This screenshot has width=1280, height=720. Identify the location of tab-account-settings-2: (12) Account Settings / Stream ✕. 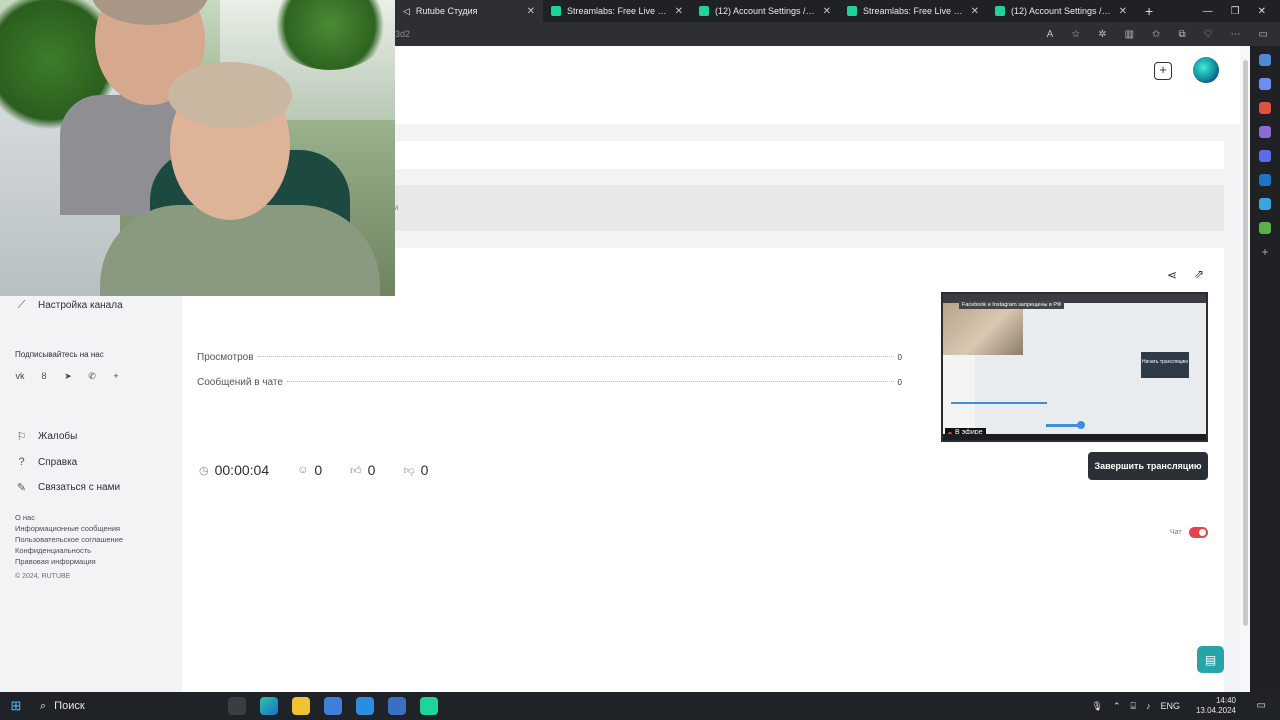
(1061, 11).